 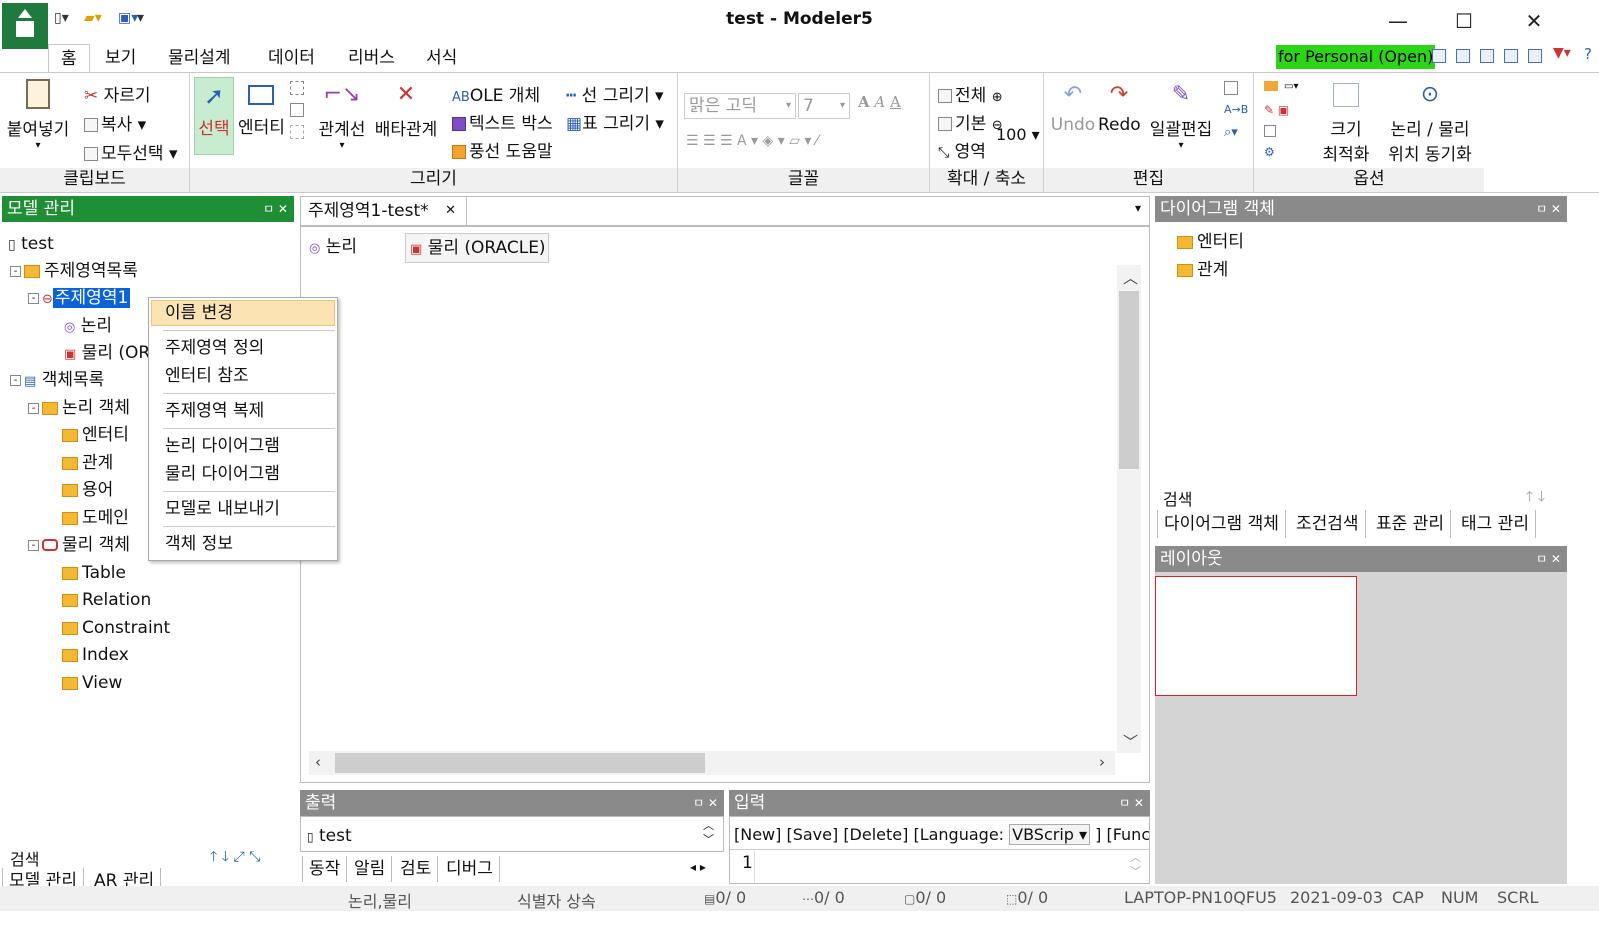 I want to click on select-all-button: 모두선택 ▾, so click(x=131, y=151).